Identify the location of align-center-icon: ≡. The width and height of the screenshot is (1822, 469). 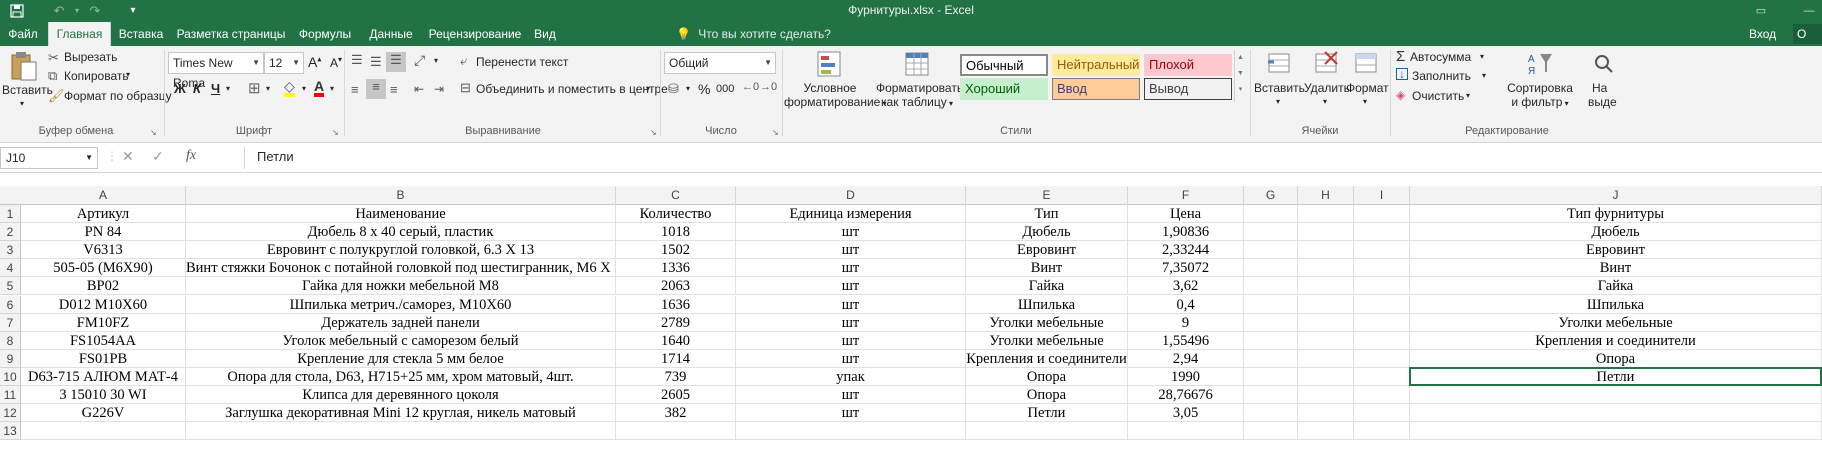
(376, 89).